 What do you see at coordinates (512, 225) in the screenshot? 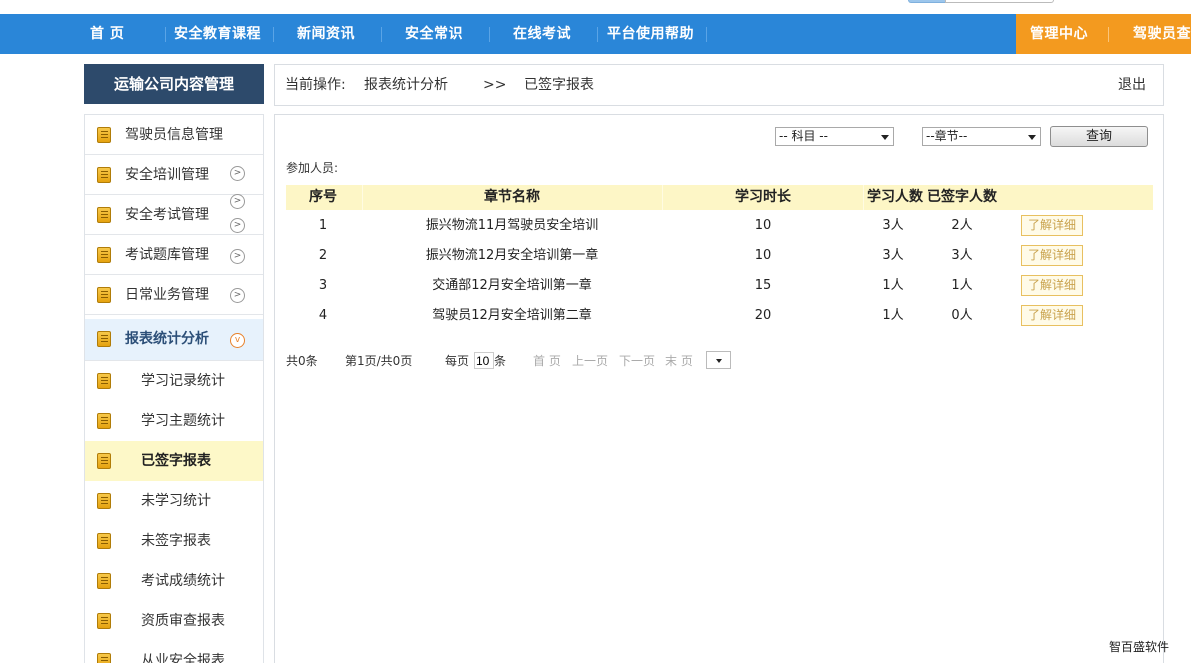
I see `cell-chapter: 振兴物流11月驾驶员安全培训` at bounding box center [512, 225].